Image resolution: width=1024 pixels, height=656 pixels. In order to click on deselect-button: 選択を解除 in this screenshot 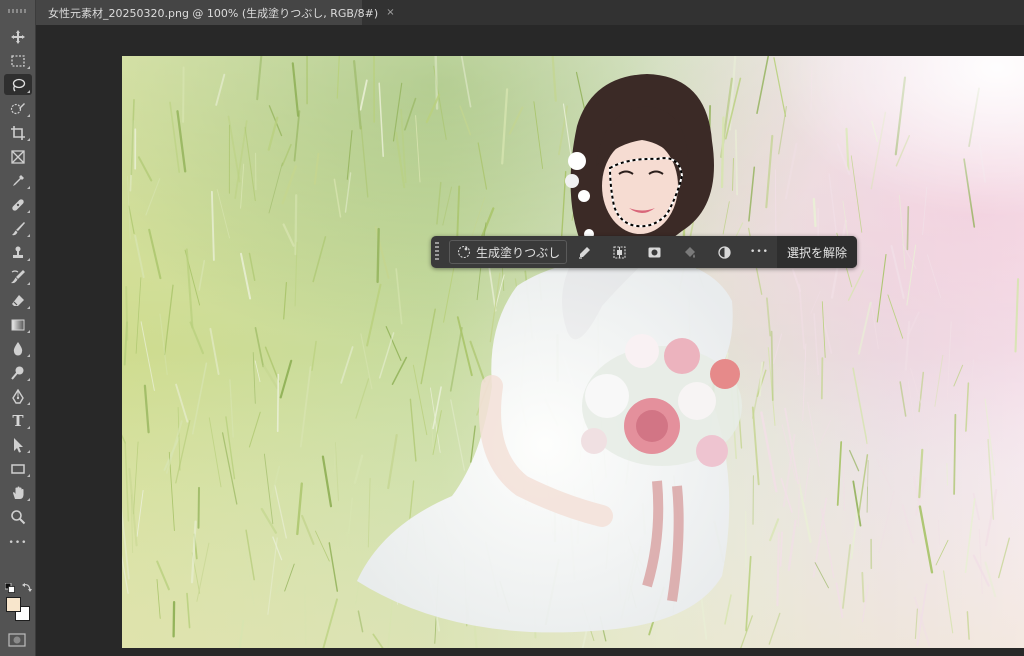, I will do `click(817, 252)`.